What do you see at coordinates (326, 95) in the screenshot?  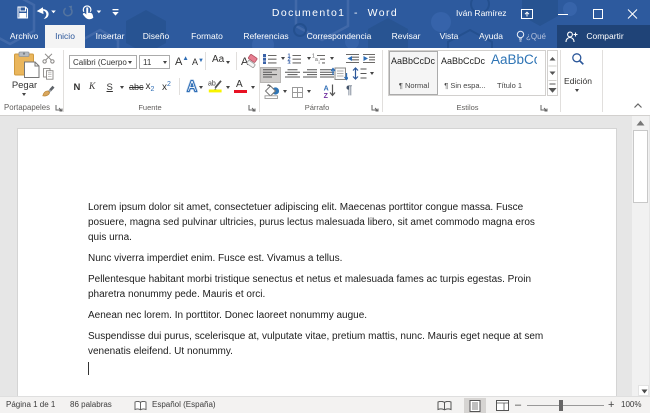 I see `svg-text: Z` at bounding box center [326, 95].